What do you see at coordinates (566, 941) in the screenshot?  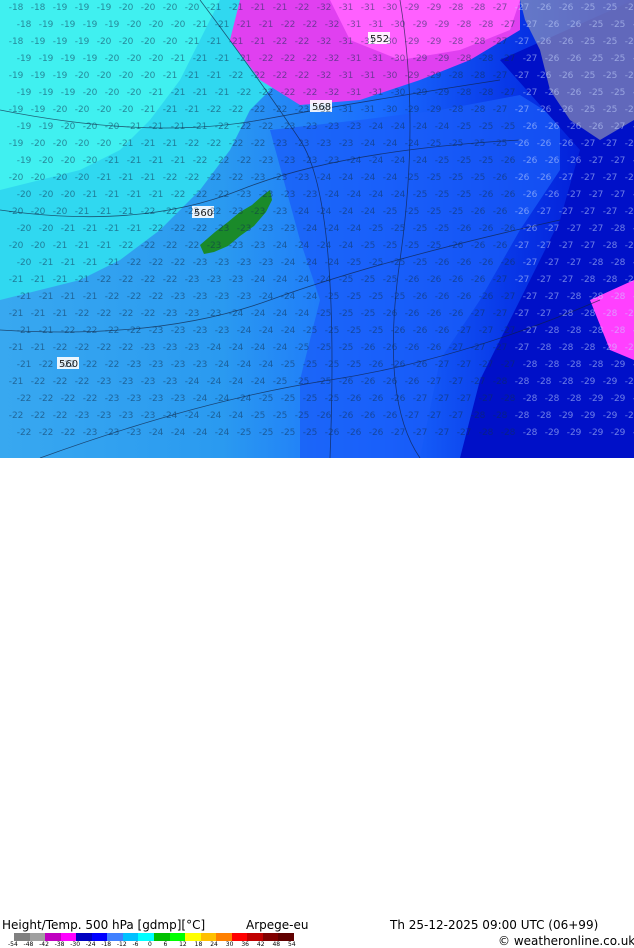 I see `credit: © weatheronline.co.uk` at bounding box center [566, 941].